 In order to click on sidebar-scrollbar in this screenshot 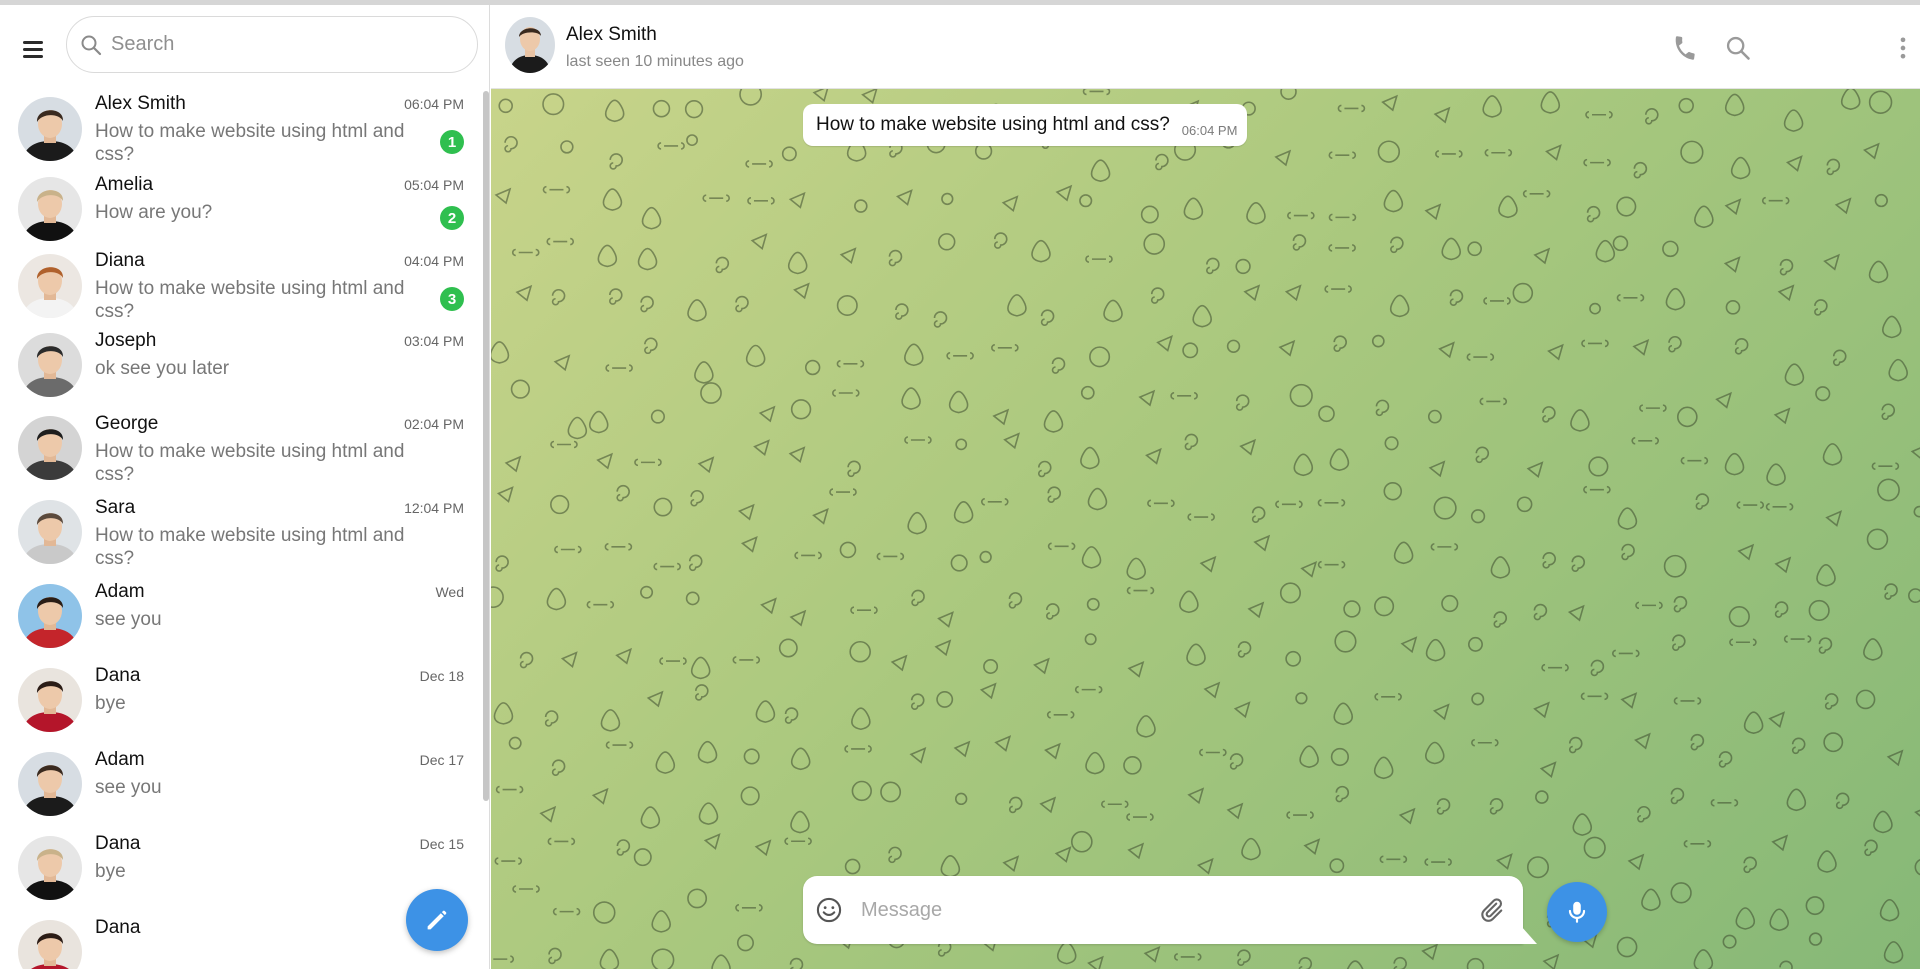, I will do `click(485, 530)`.